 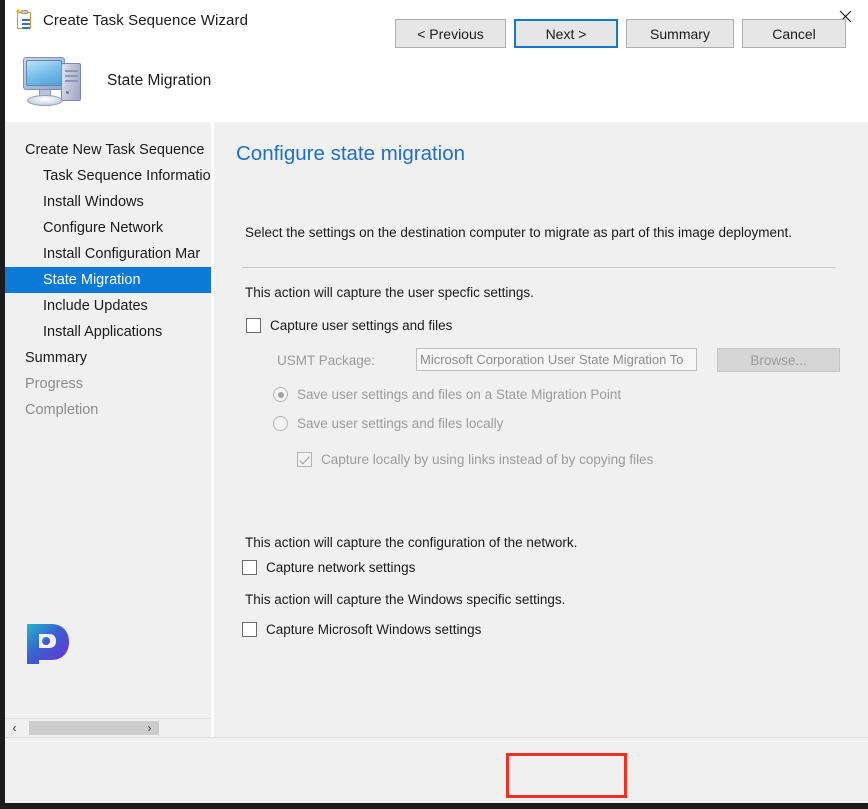 I want to click on wizard-footer, so click(x=436, y=770).